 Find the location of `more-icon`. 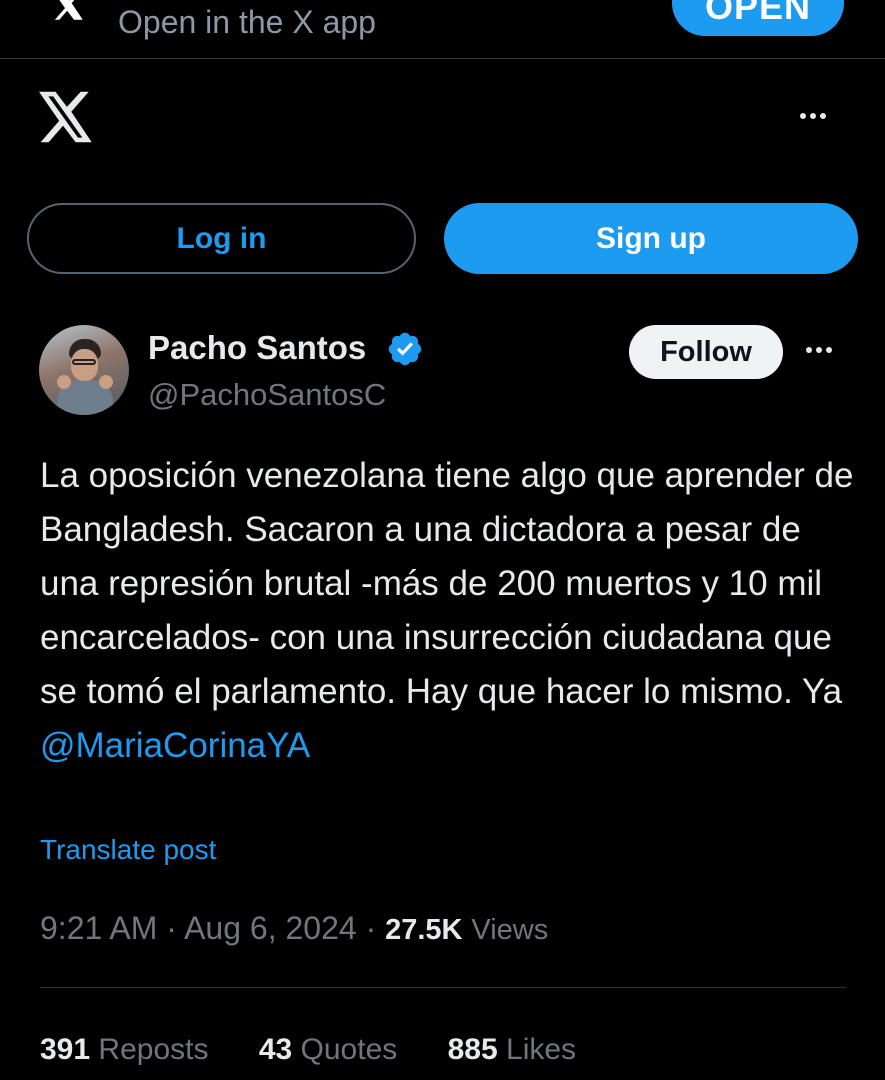

more-icon is located at coordinates (820, 119).